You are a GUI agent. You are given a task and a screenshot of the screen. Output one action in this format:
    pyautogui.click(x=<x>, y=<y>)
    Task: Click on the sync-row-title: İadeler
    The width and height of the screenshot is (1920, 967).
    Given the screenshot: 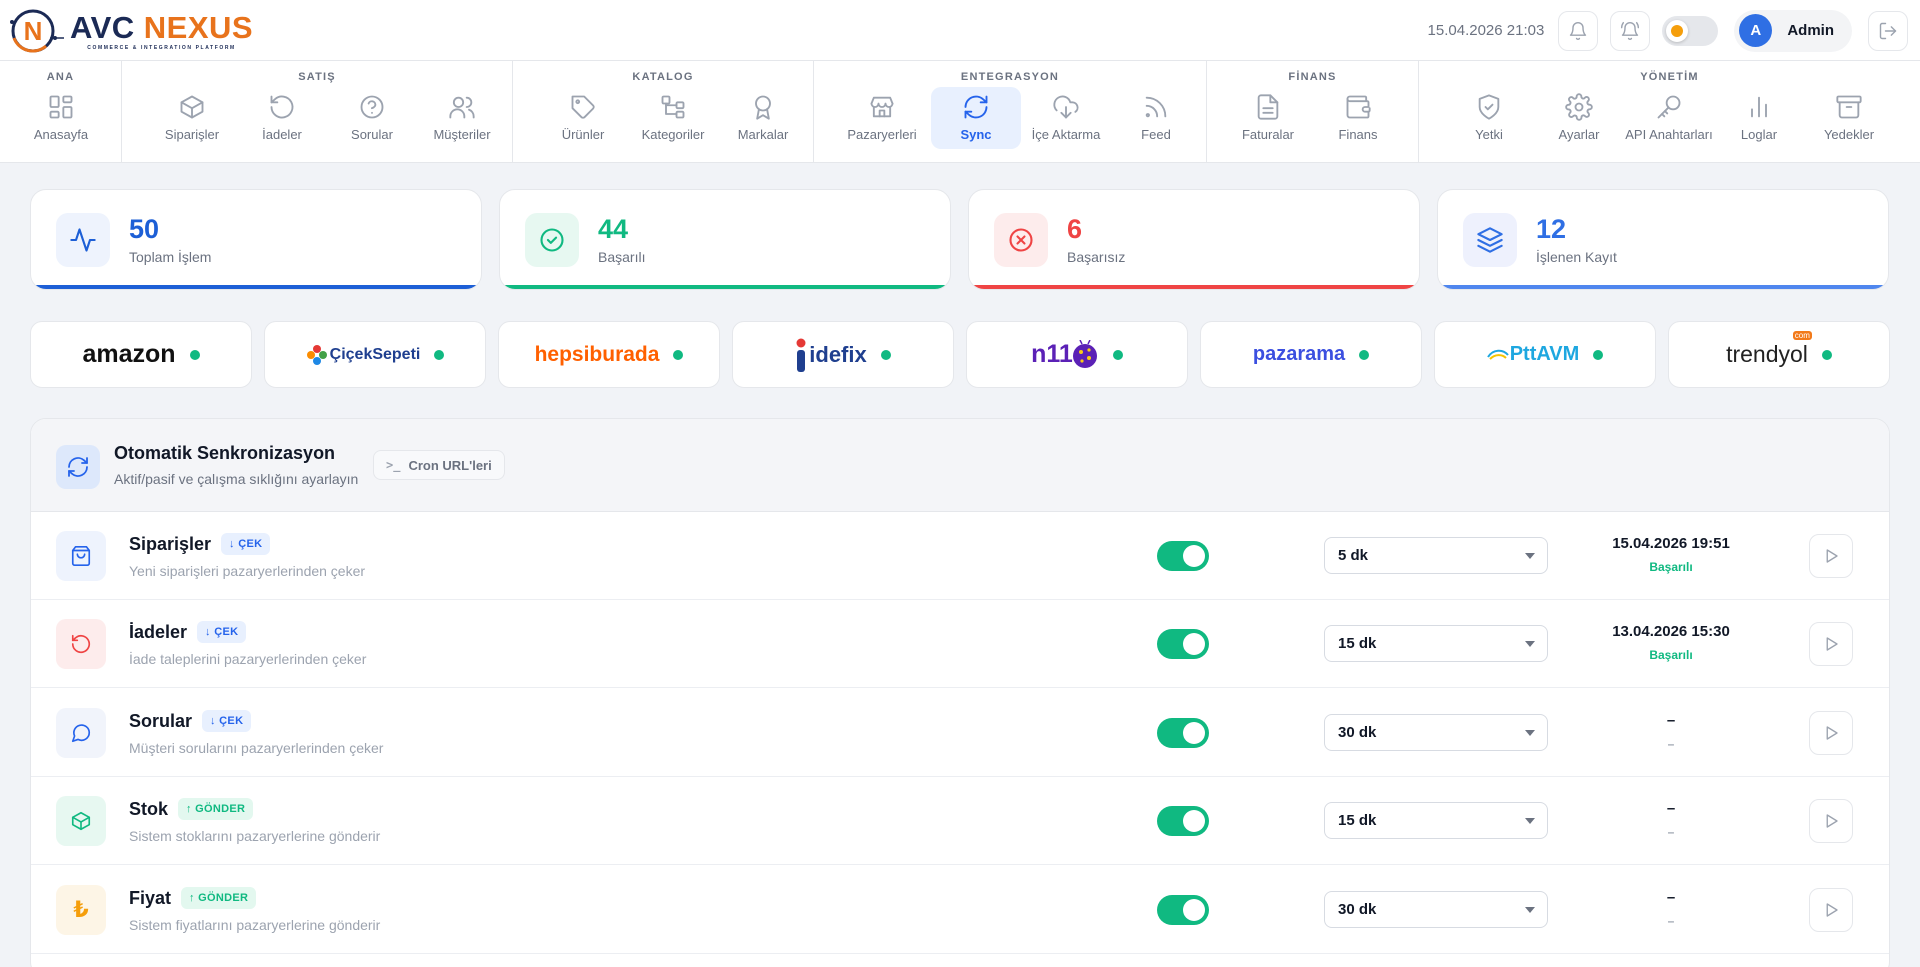 What is the action you would take?
    pyautogui.click(x=158, y=631)
    